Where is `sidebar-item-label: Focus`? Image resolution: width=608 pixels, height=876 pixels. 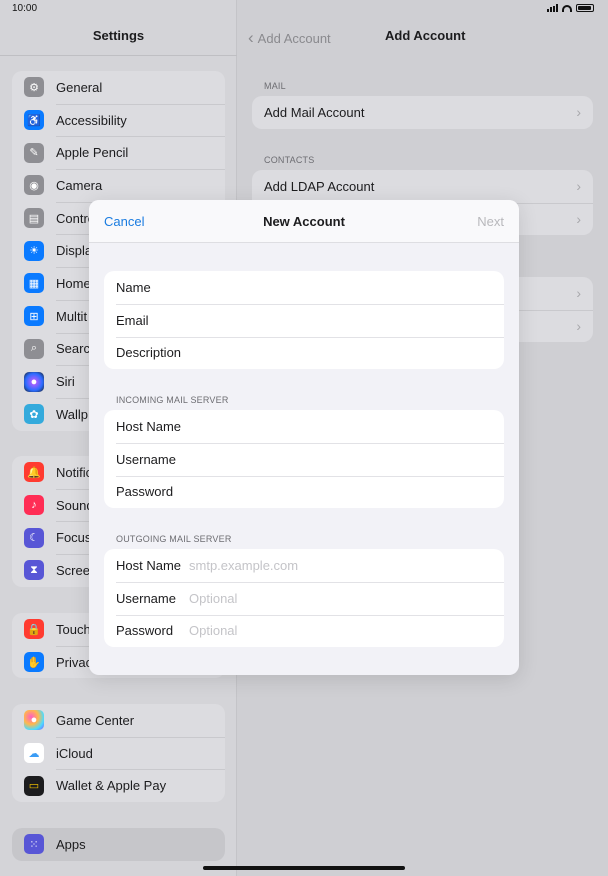 sidebar-item-label: Focus is located at coordinates (74, 538).